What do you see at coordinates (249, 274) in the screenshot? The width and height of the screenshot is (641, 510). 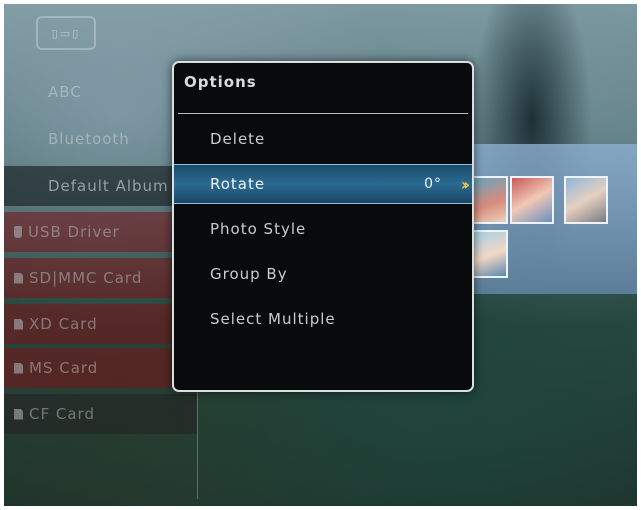 I see `option-label: Group By` at bounding box center [249, 274].